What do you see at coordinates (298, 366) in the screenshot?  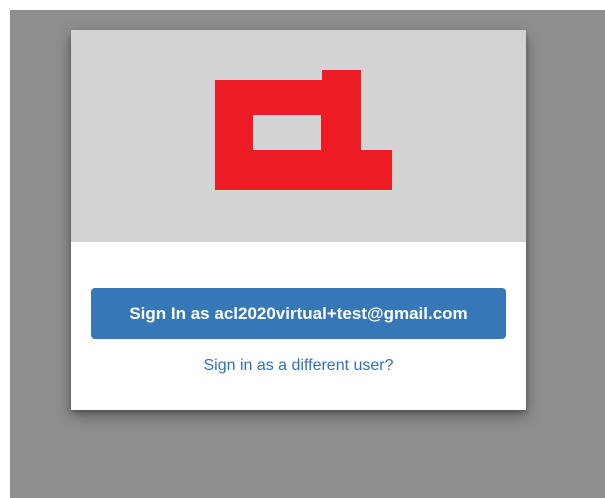 I see `sign-in-different-user-link: Sign in as a different user?` at bounding box center [298, 366].